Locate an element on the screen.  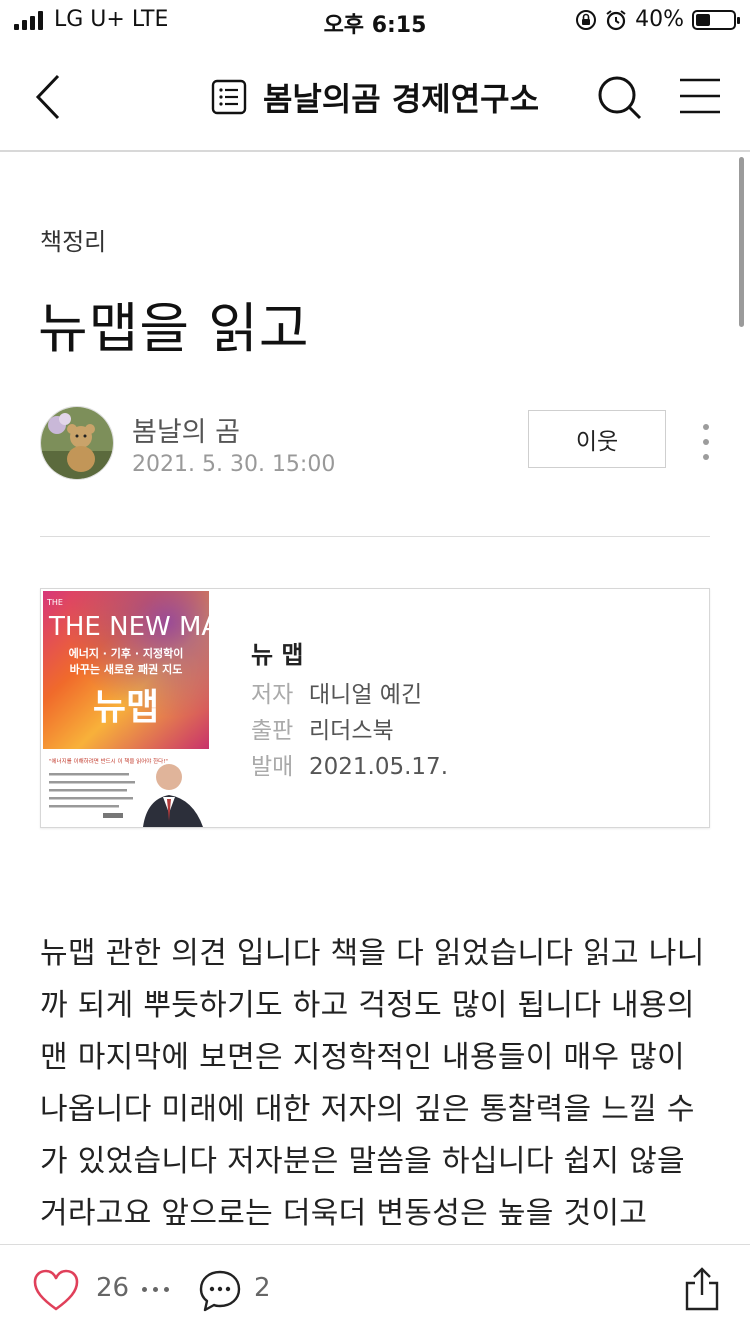
divider is located at coordinates (375, 536).